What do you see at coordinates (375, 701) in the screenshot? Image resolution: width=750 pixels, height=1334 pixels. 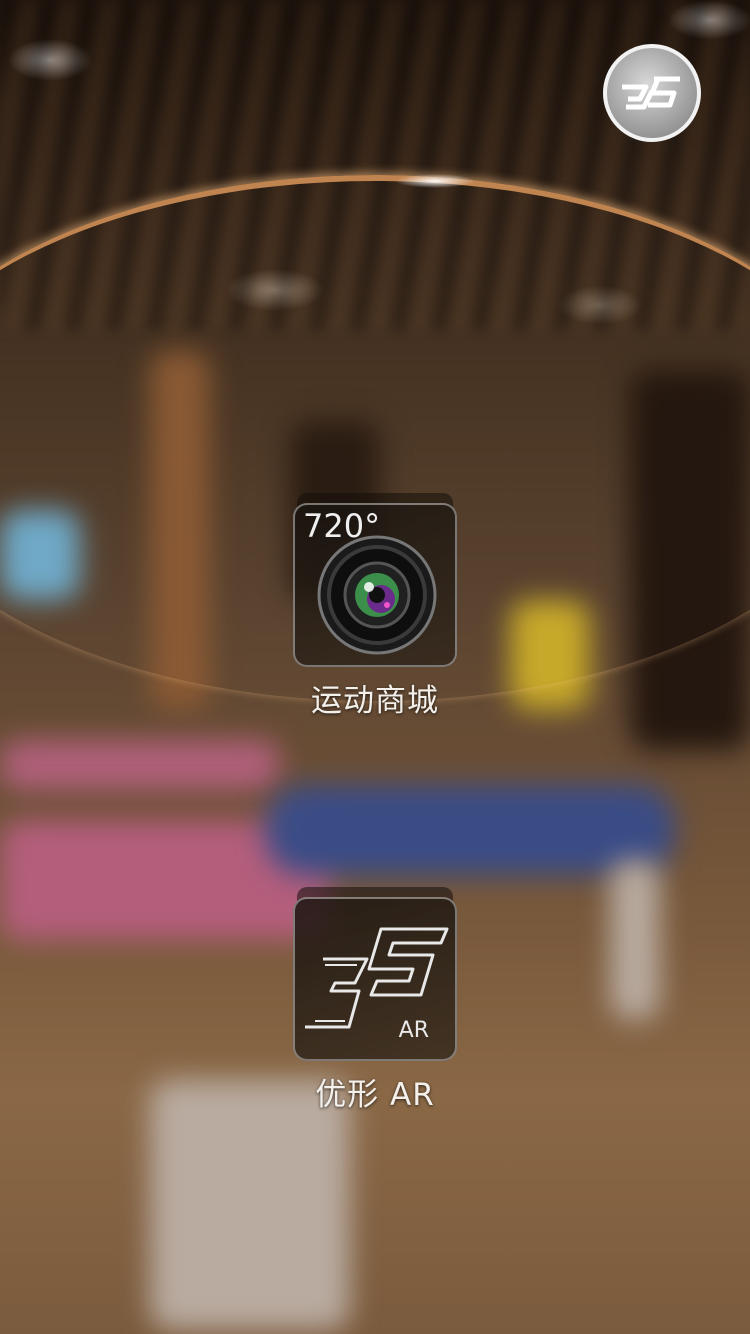 I see `app-label-sports-mall: 运动商城` at bounding box center [375, 701].